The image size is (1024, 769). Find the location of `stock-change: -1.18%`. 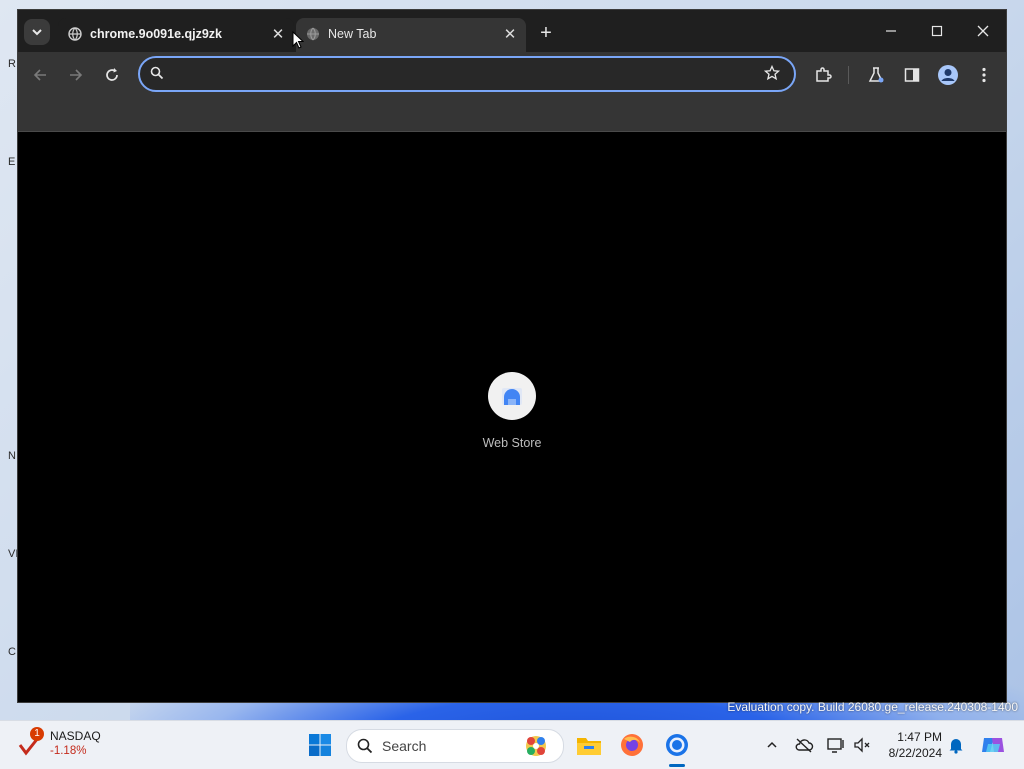

stock-change: -1.18% is located at coordinates (68, 751).